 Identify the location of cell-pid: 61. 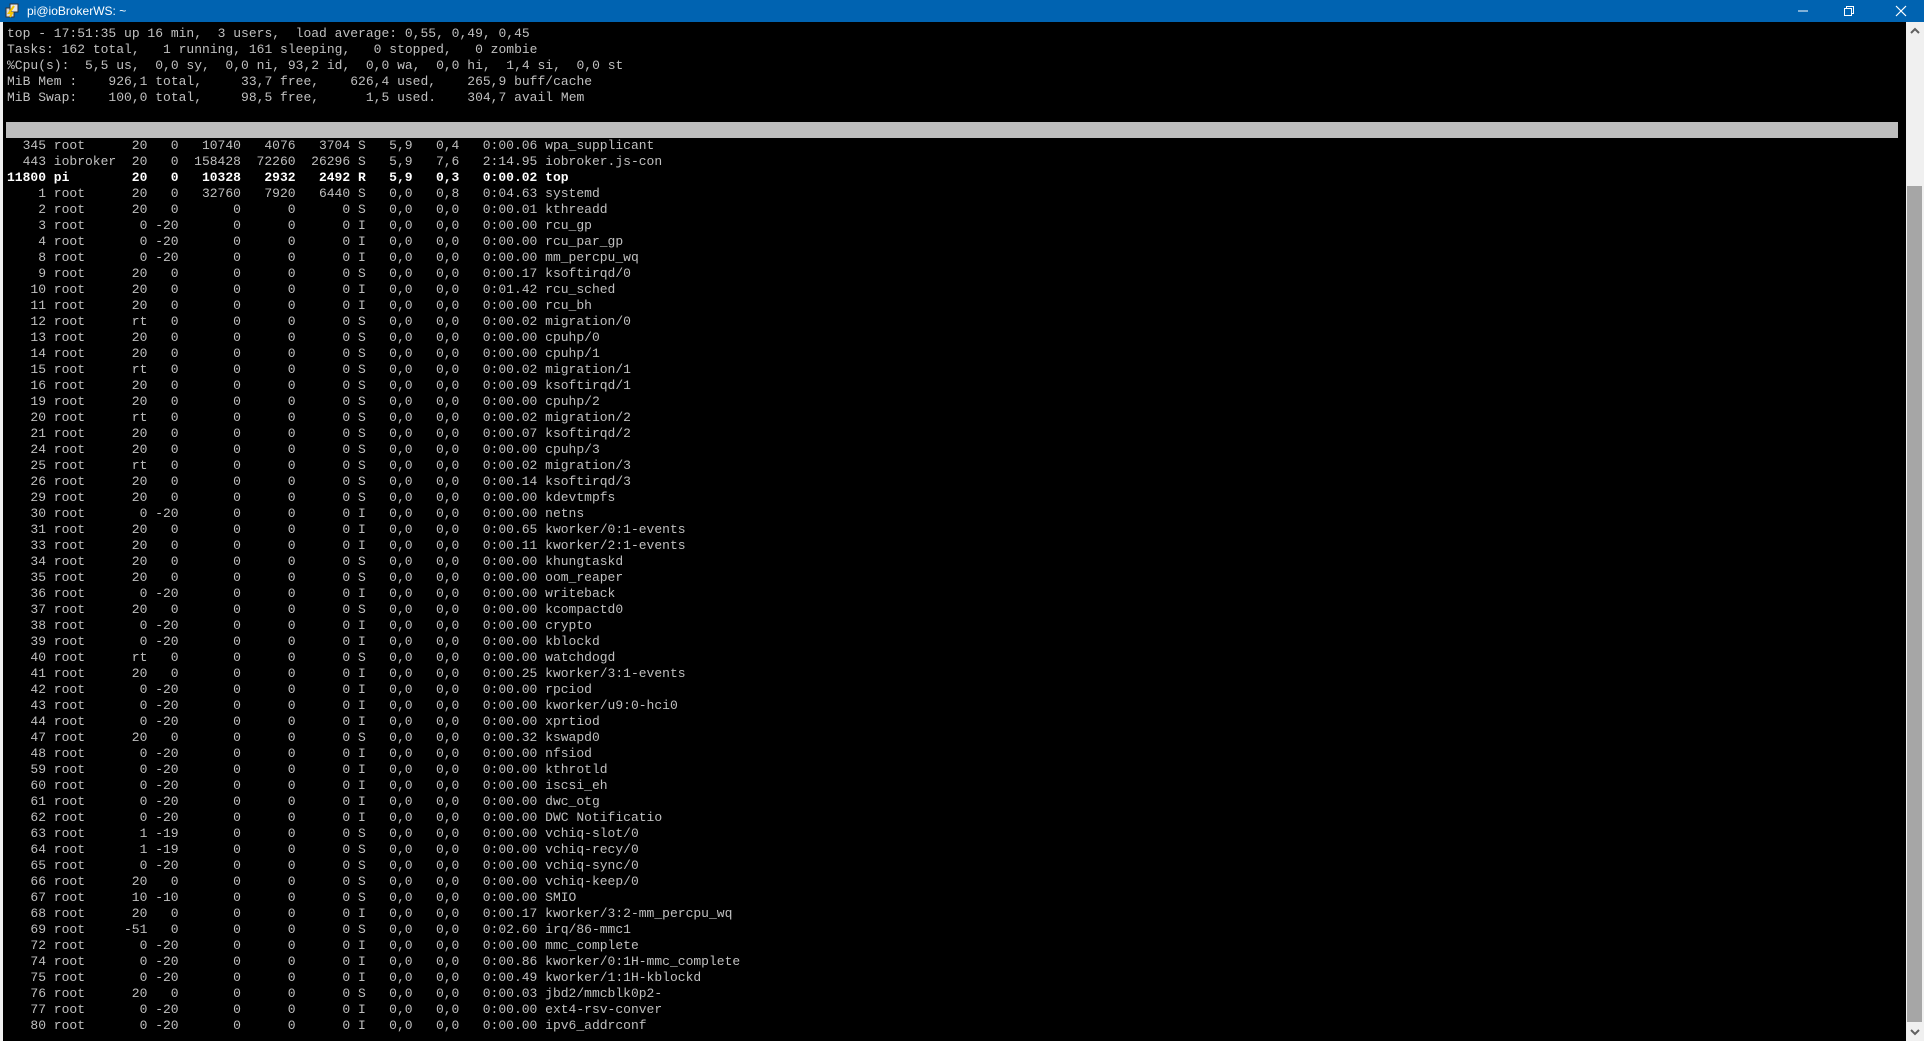
(38, 801).